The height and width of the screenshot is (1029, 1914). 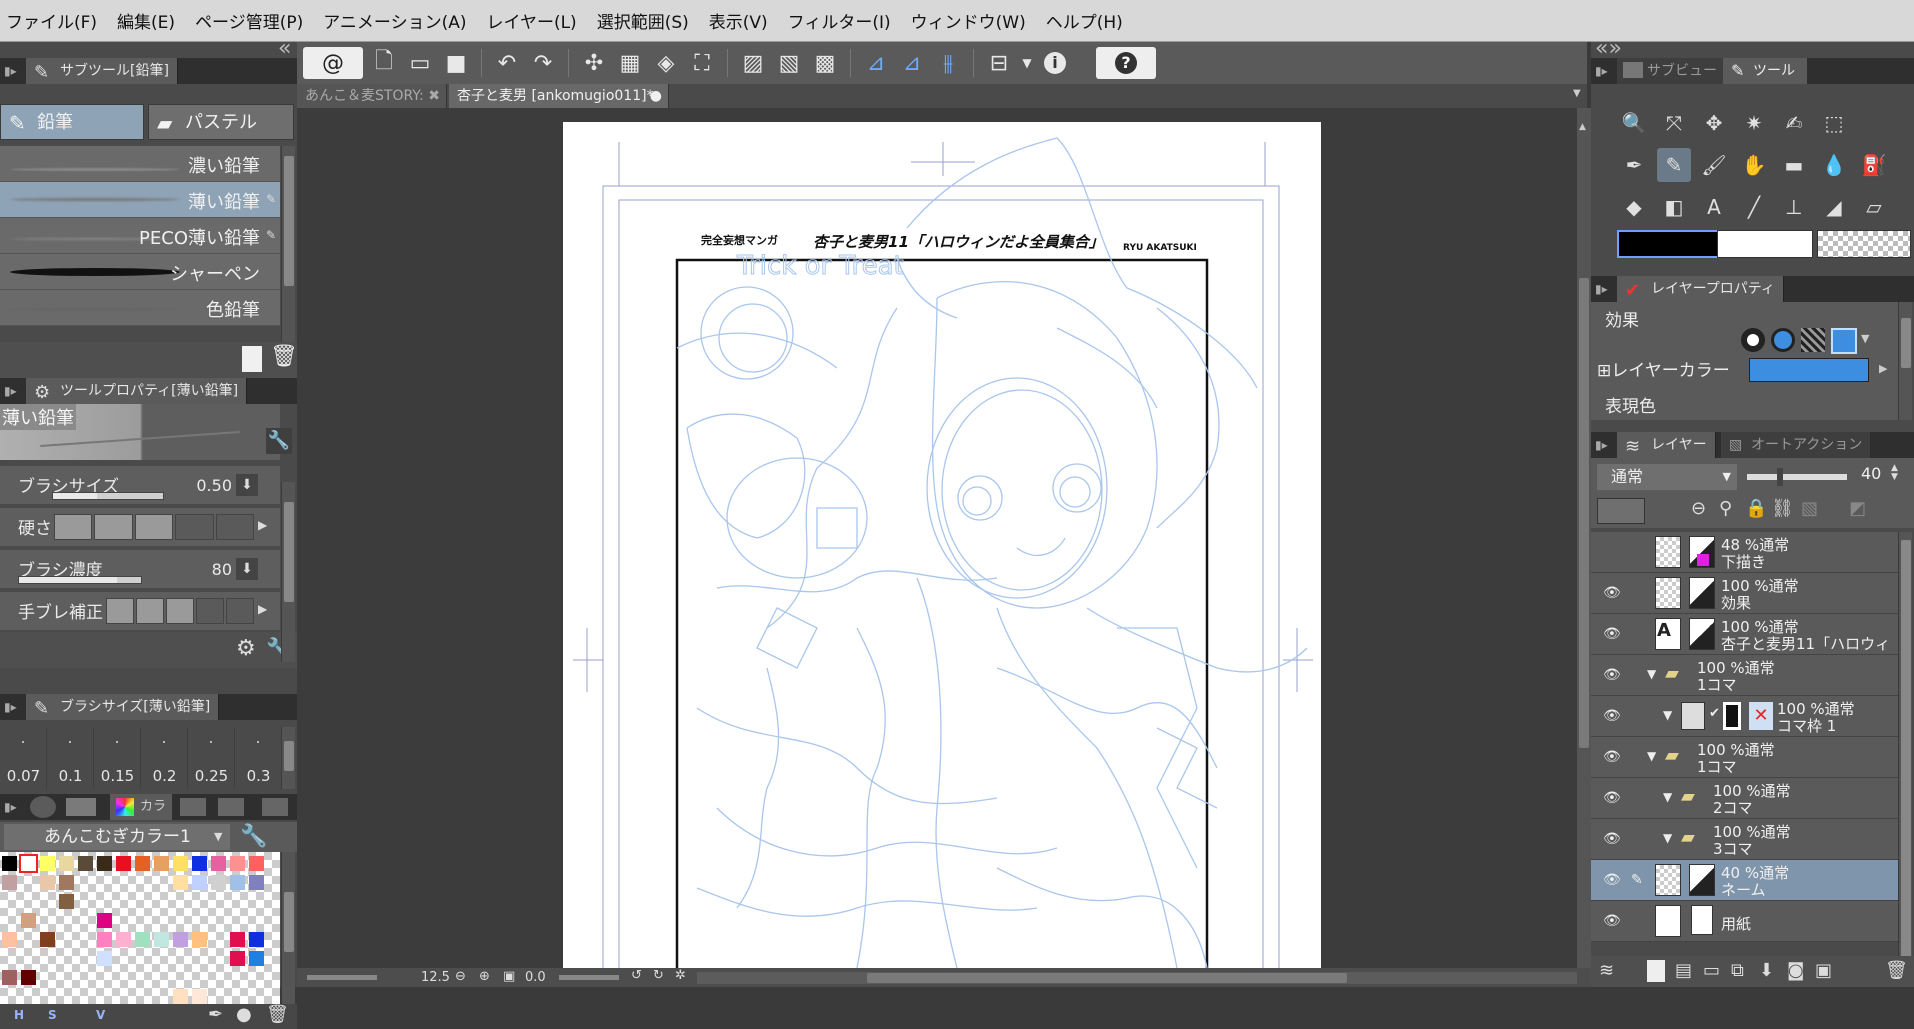 What do you see at coordinates (543, 63) in the screenshot?
I see `redo-icon: ↷` at bounding box center [543, 63].